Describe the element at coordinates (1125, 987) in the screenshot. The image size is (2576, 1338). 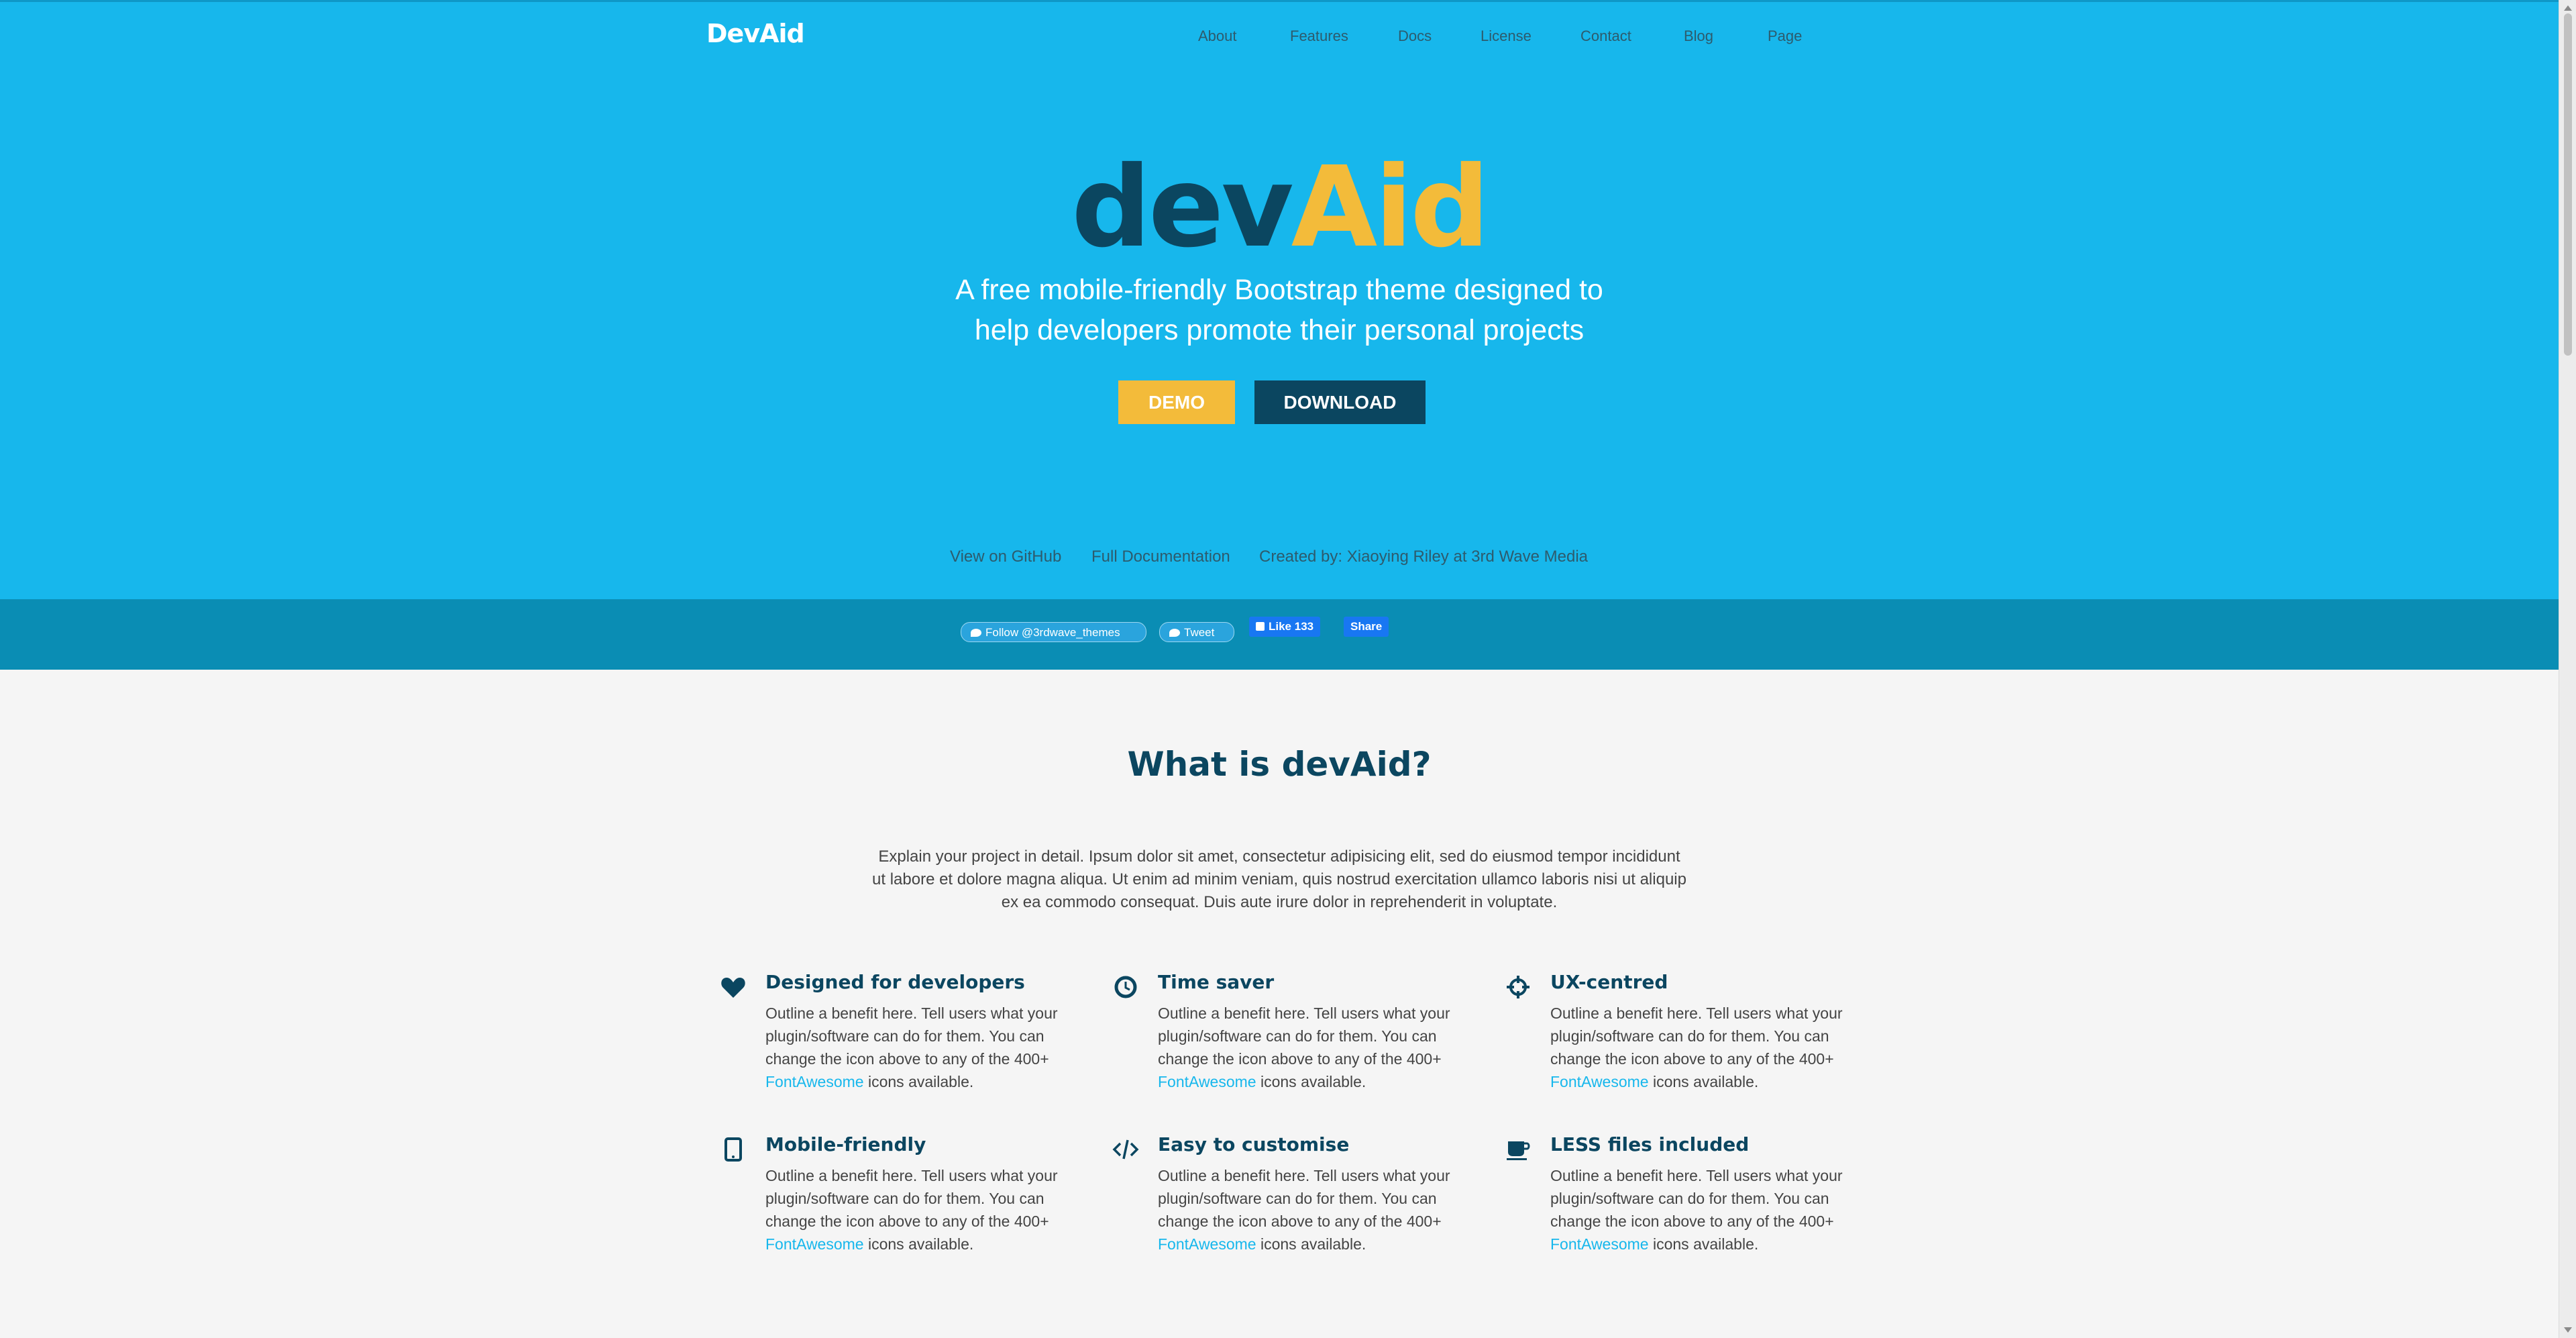
I see `clock-icon` at that location.